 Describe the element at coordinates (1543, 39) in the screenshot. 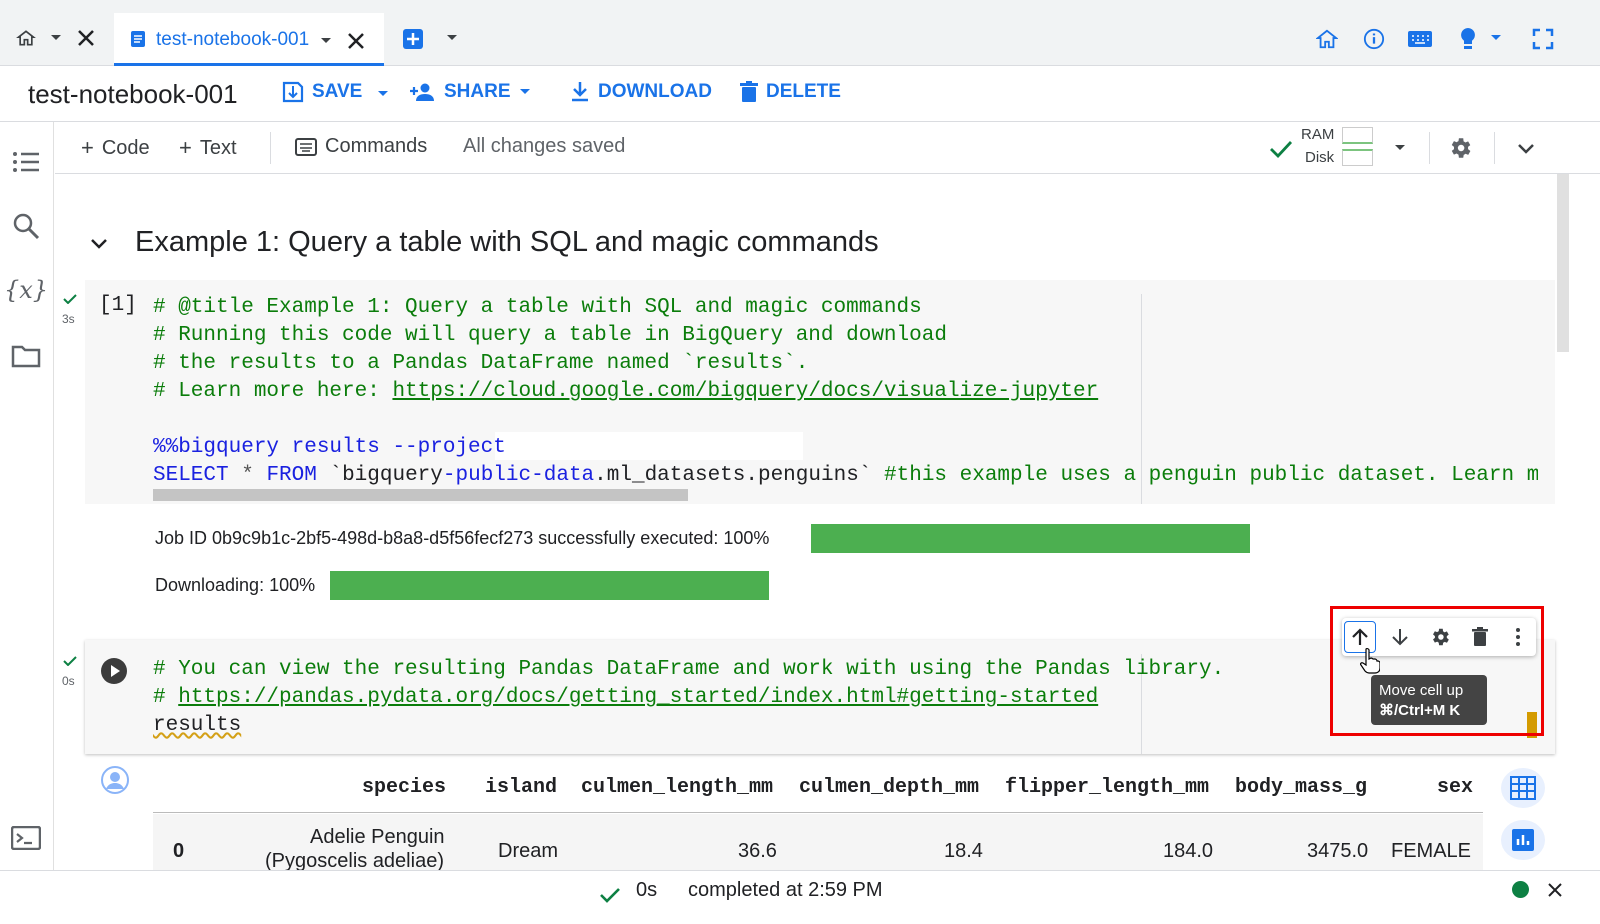

I see `fullscreen-icon` at that location.